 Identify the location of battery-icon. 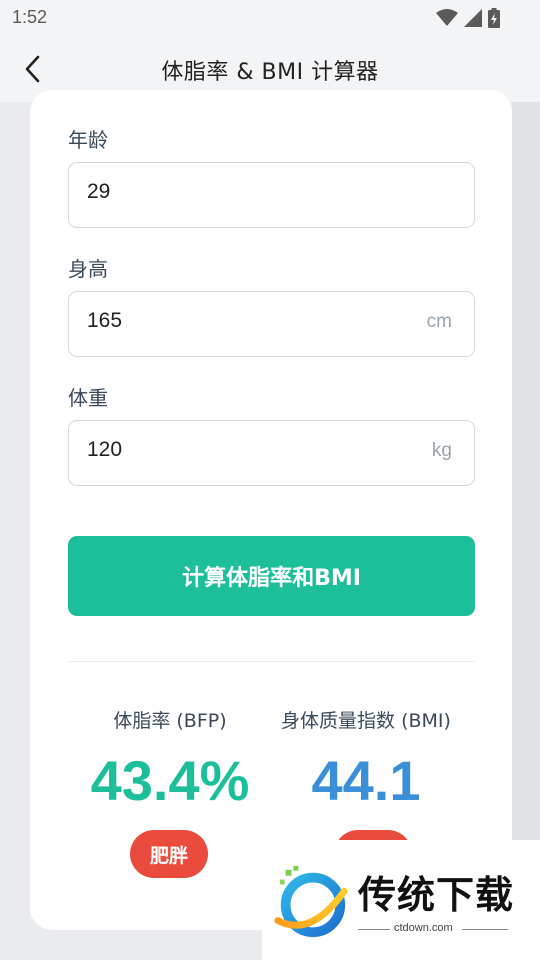
(494, 18).